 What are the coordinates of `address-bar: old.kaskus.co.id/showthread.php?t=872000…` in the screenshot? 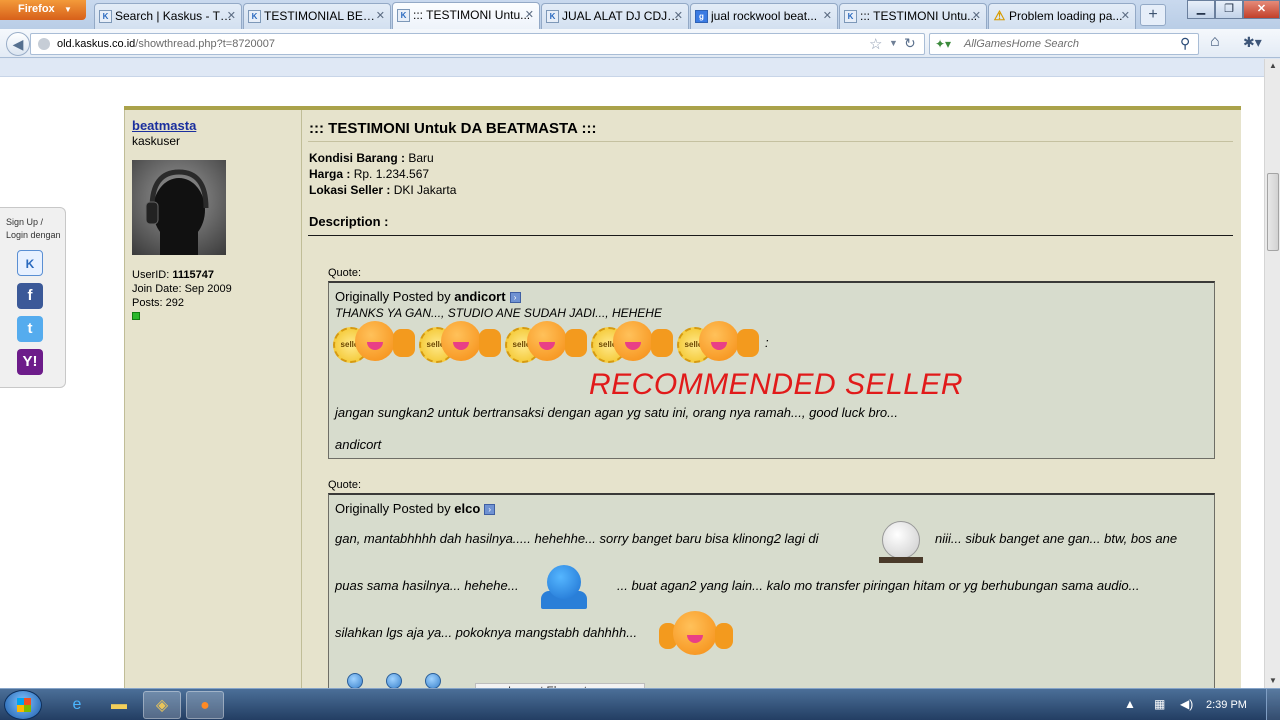 It's located at (477, 44).